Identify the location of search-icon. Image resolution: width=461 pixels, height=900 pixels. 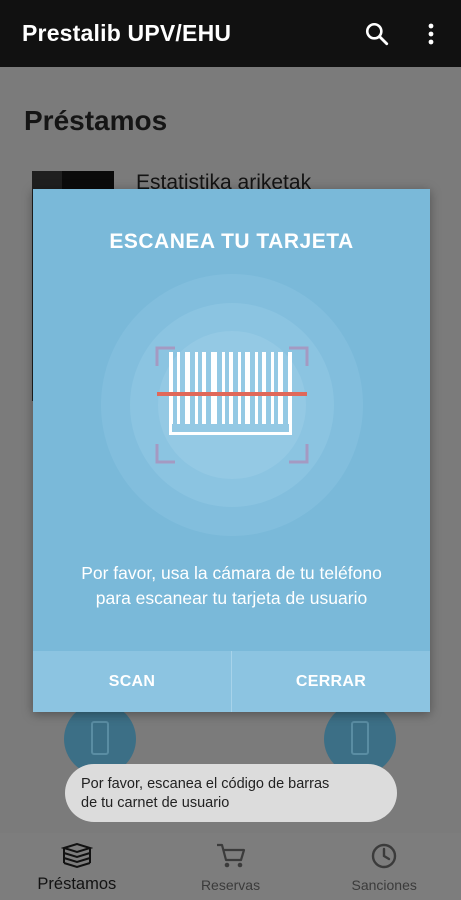
(377, 33).